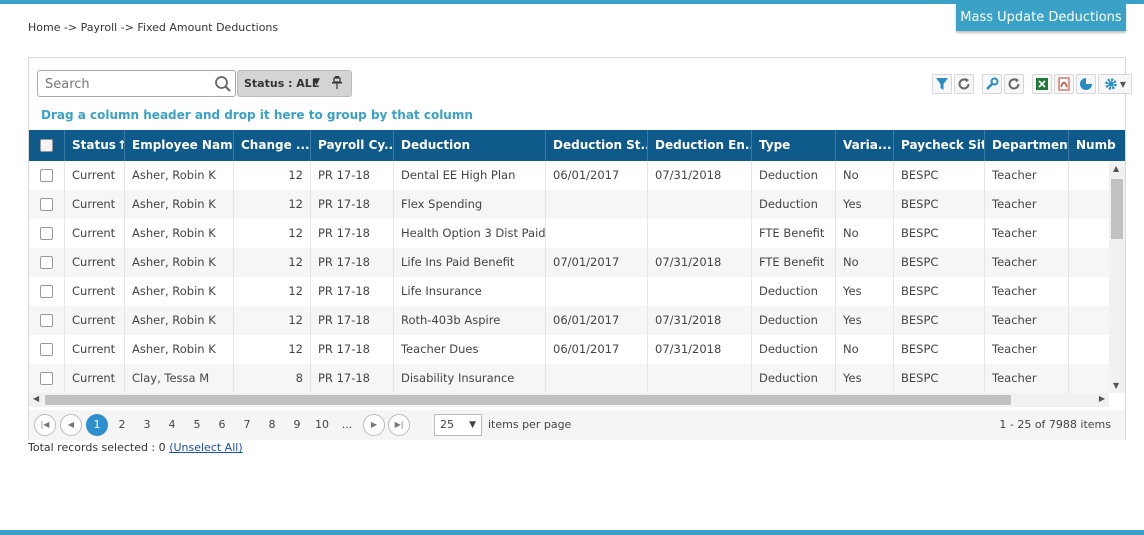  I want to click on export-excel-button, so click(1042, 84).